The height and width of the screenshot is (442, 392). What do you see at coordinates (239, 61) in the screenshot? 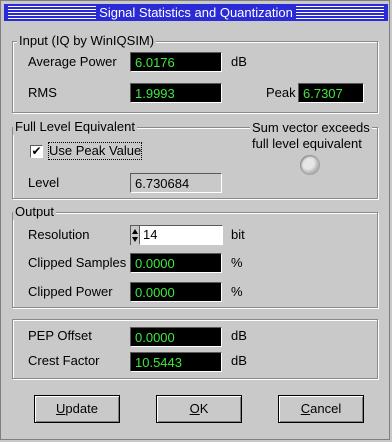
I see `average-power-unit: dB` at bounding box center [239, 61].